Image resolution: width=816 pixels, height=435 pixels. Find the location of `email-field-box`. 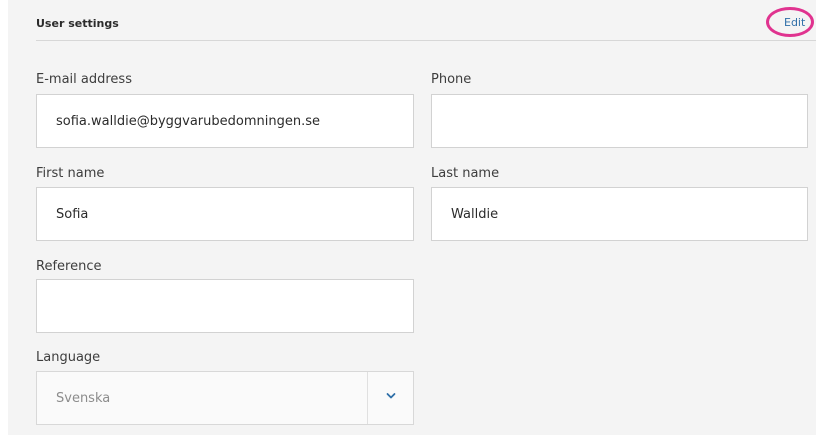

email-field-box is located at coordinates (225, 121).